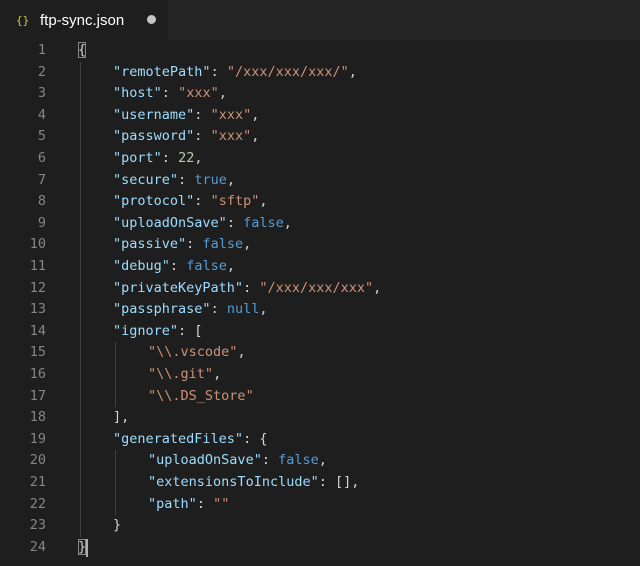 This screenshot has height=566, width=640. Describe the element at coordinates (141, 266) in the screenshot. I see `code-token: "debug"` at that location.